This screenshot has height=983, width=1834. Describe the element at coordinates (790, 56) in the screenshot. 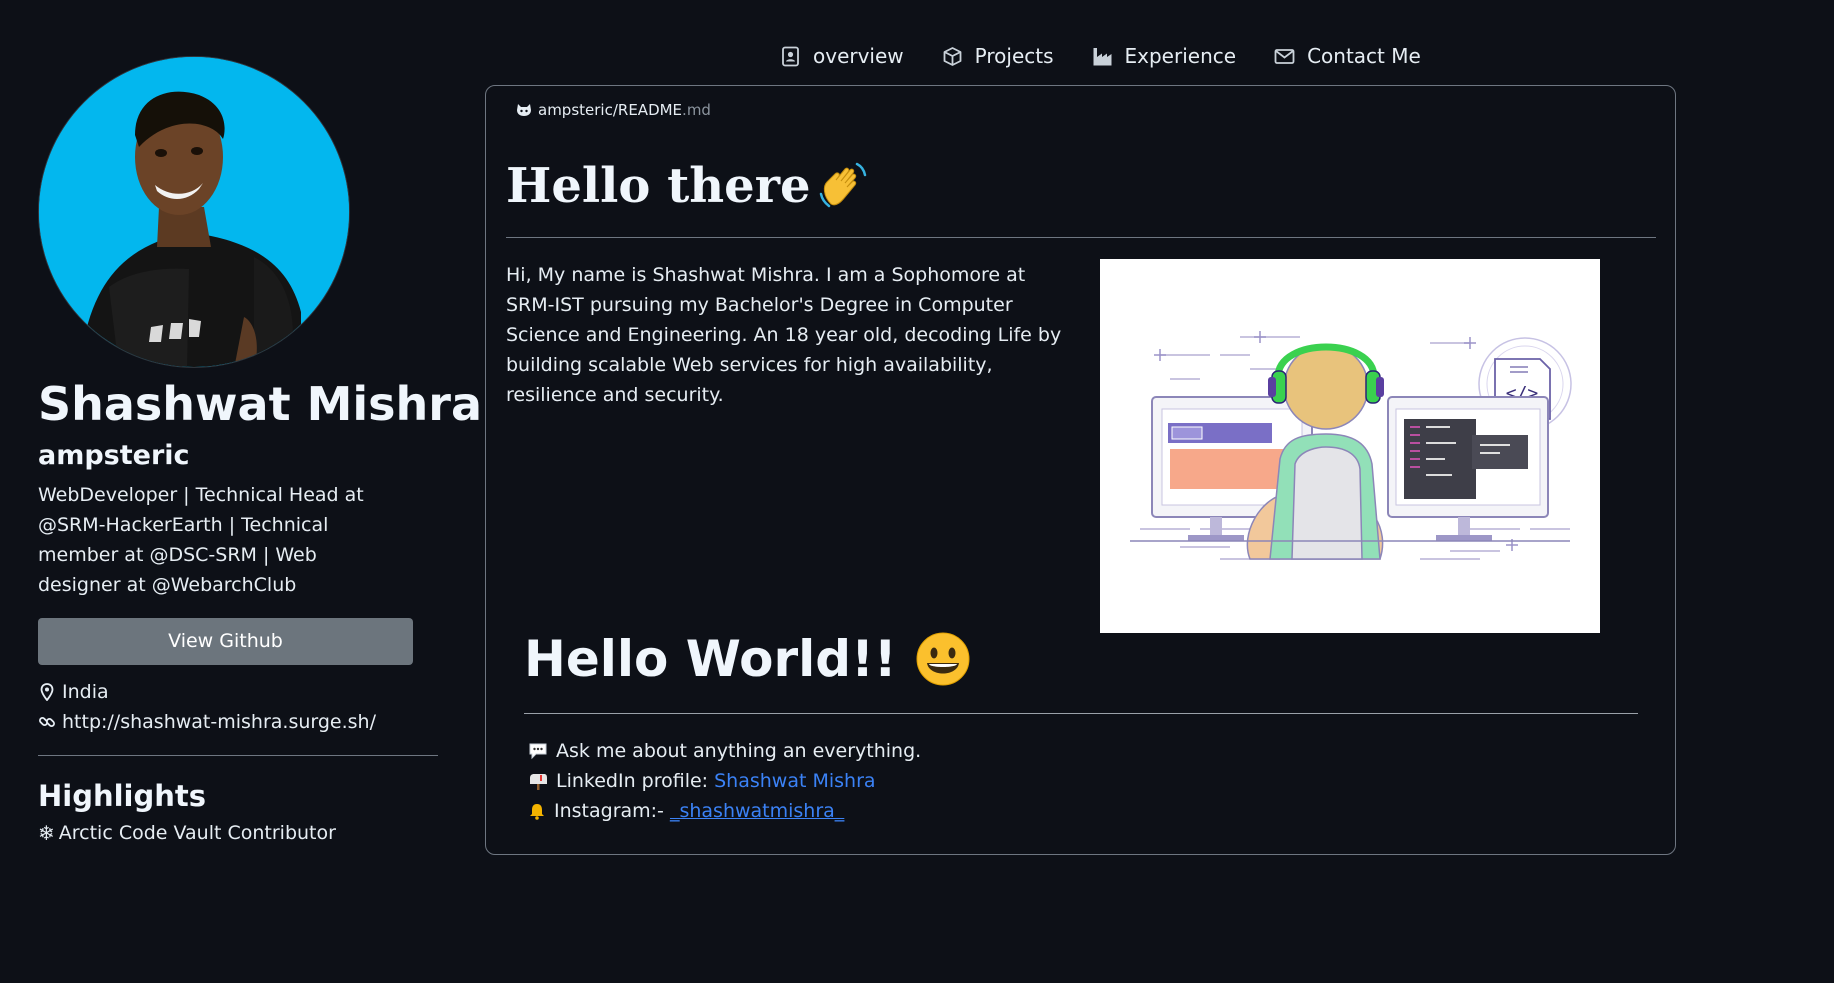

I see `contact-card-icon` at that location.